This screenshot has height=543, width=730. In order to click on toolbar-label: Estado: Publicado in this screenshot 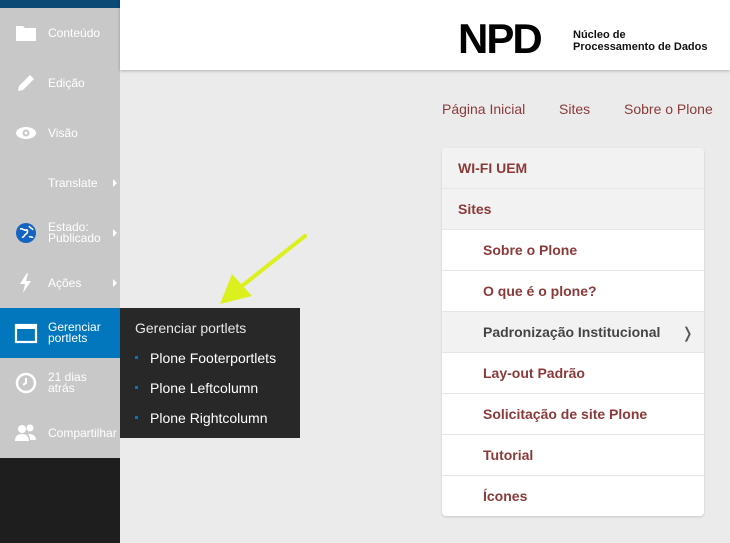, I will do `click(74, 232)`.